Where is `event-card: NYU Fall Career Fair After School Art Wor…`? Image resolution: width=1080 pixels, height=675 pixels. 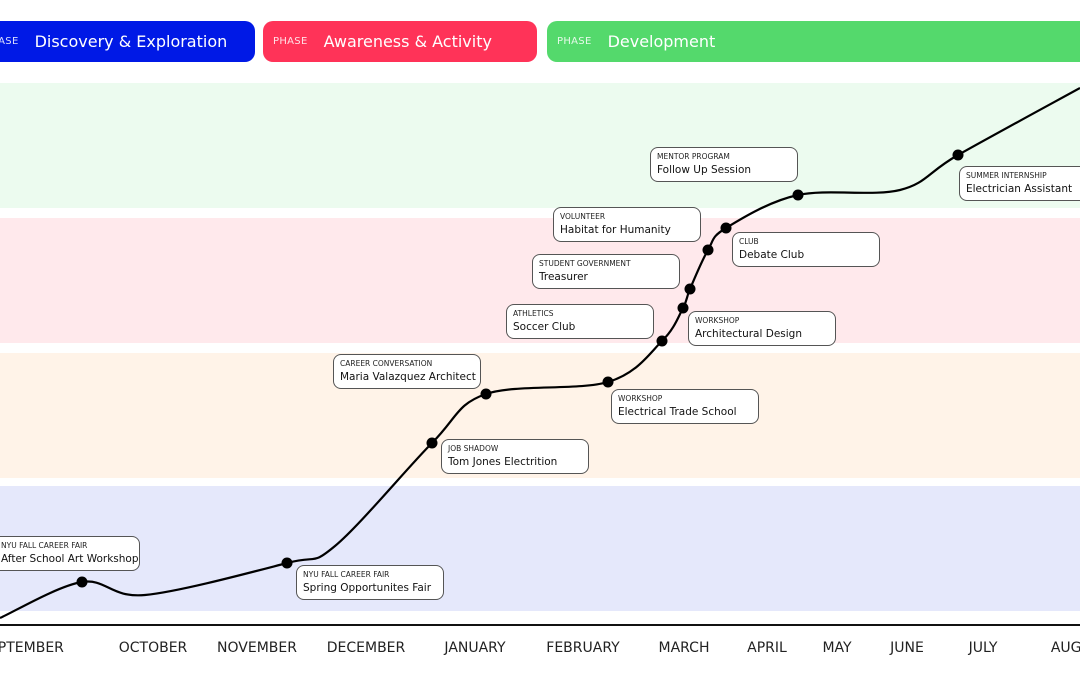
event-card: NYU Fall Career Fair After School Art Wor… is located at coordinates (70, 553).